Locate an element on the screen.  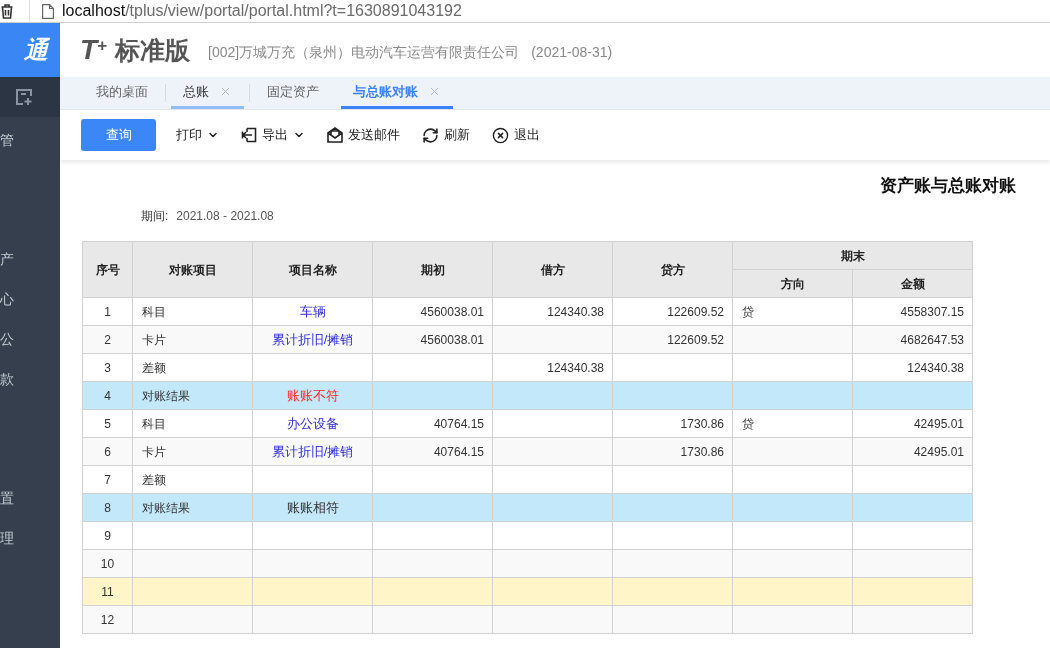
column-header: 序号 is located at coordinates (107, 269).